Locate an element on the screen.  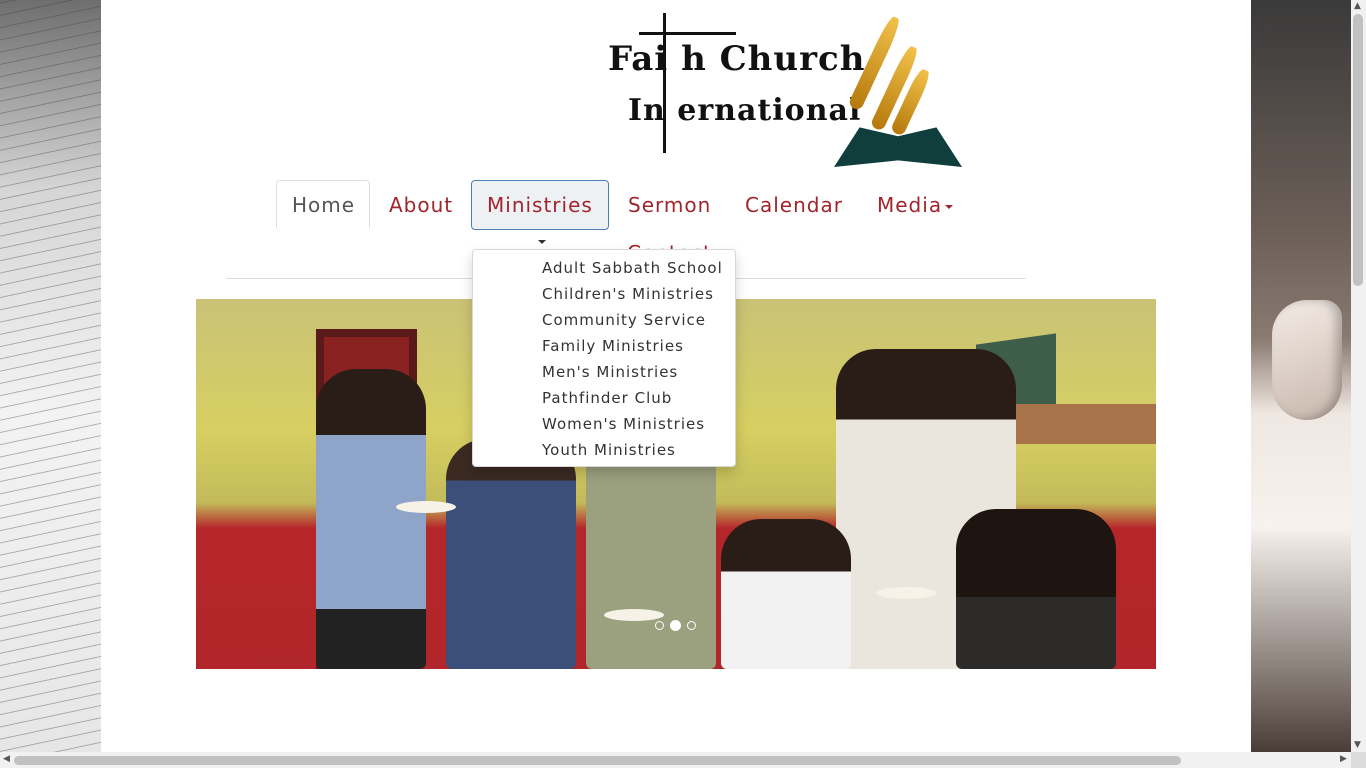
nav-about: About is located at coordinates (415, 204).